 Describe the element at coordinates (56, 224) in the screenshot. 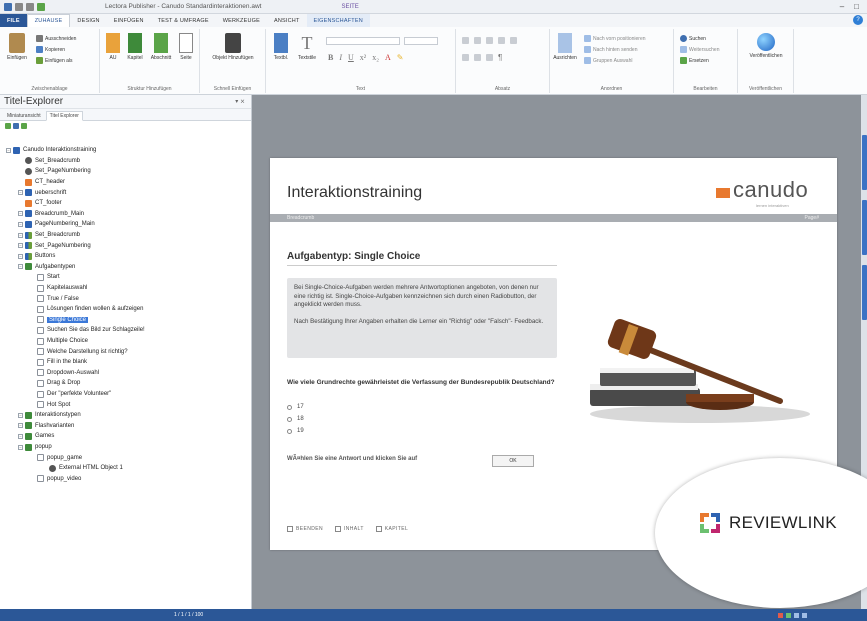

I see `tree-node: − PageNumbering_Main` at that location.